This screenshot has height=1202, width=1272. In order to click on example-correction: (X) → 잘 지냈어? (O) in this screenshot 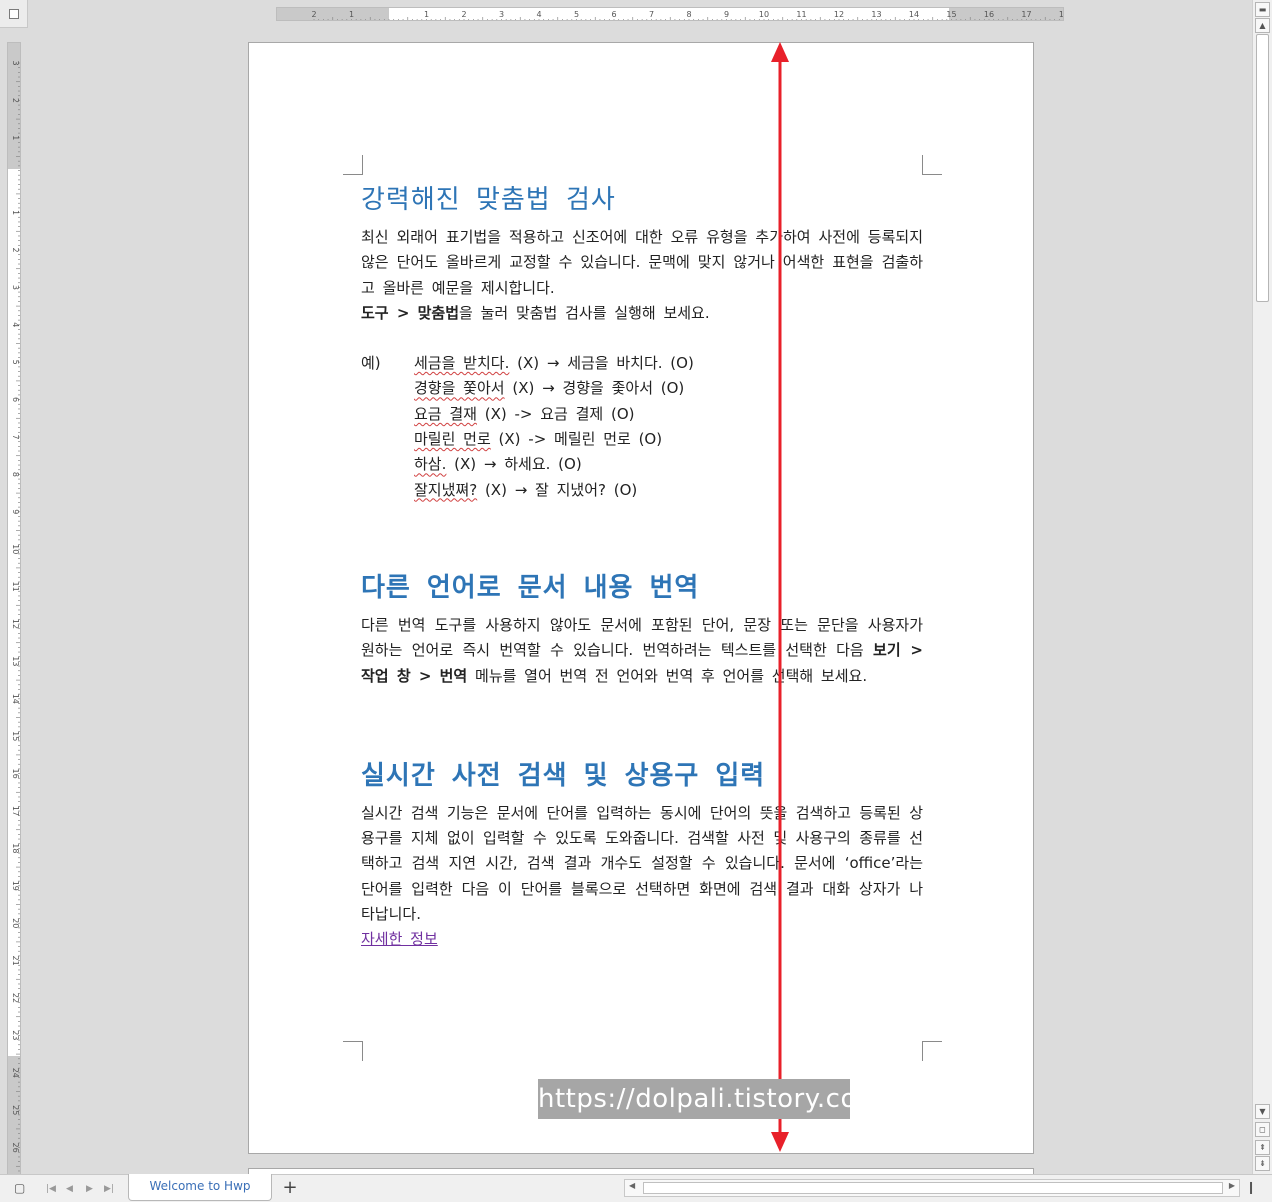, I will do `click(557, 489)`.